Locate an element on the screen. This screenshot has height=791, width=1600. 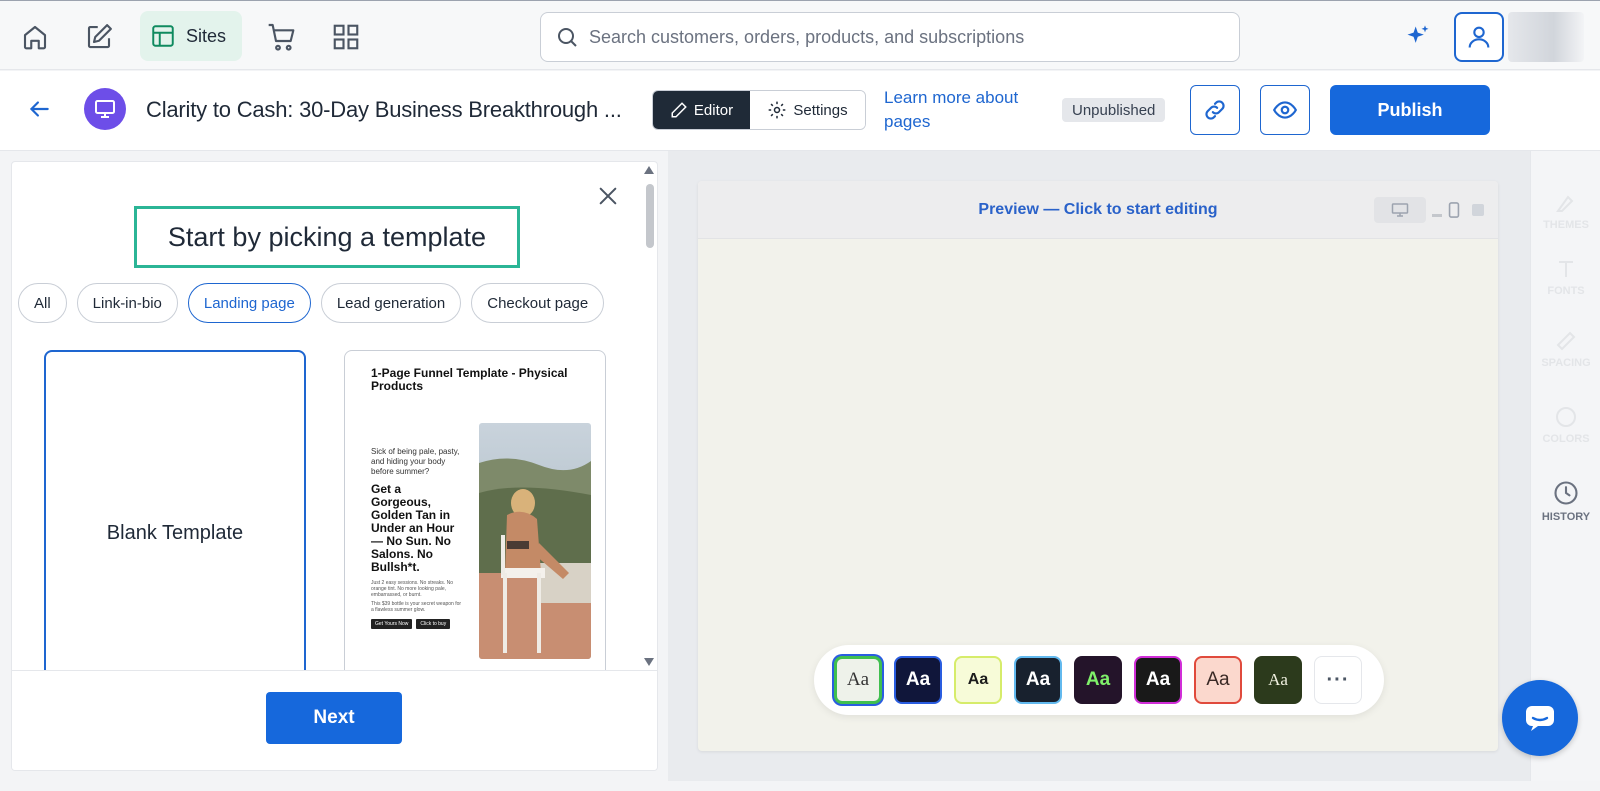
desktop-icon is located at coordinates (1400, 210).